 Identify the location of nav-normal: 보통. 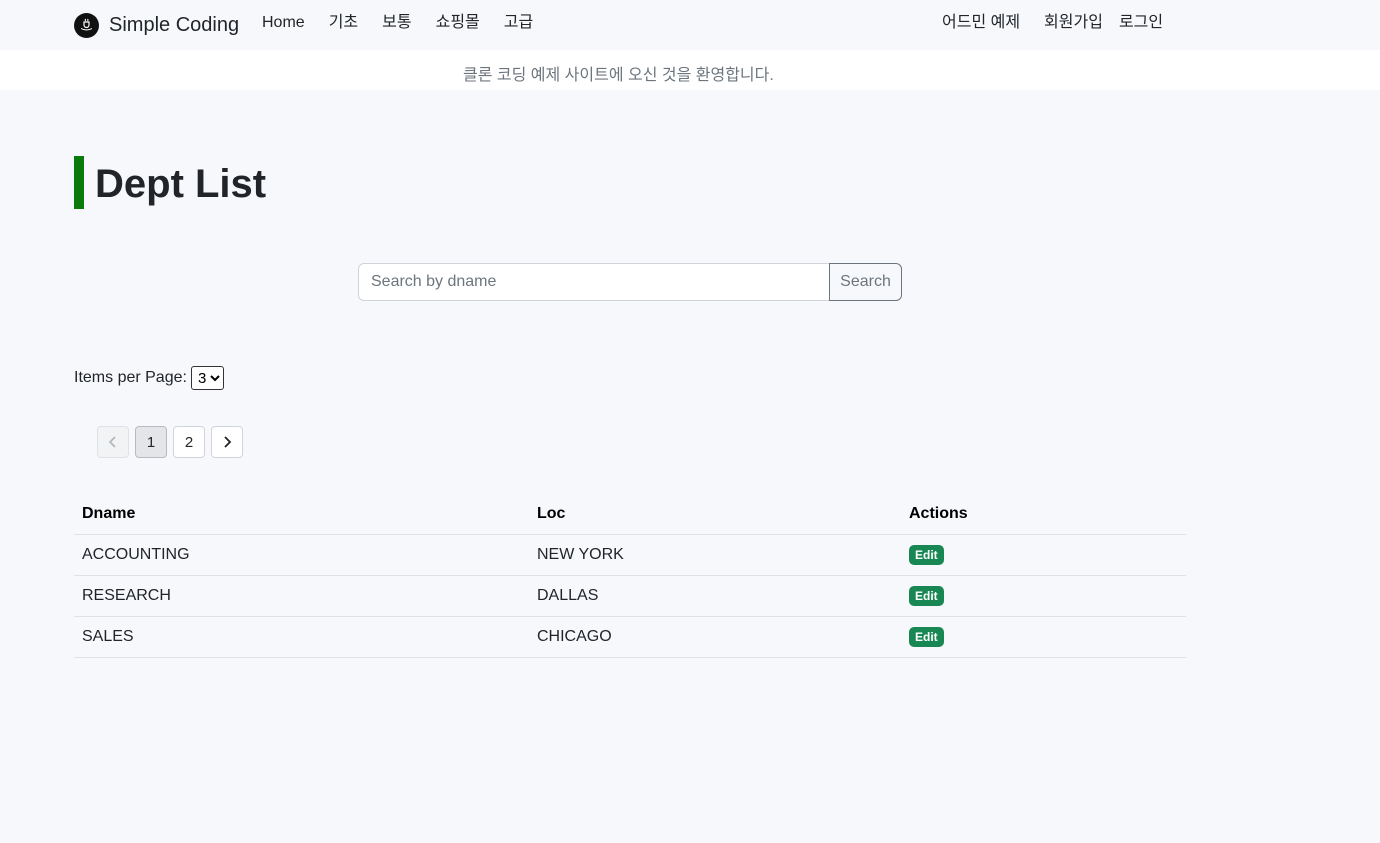
(396, 23).